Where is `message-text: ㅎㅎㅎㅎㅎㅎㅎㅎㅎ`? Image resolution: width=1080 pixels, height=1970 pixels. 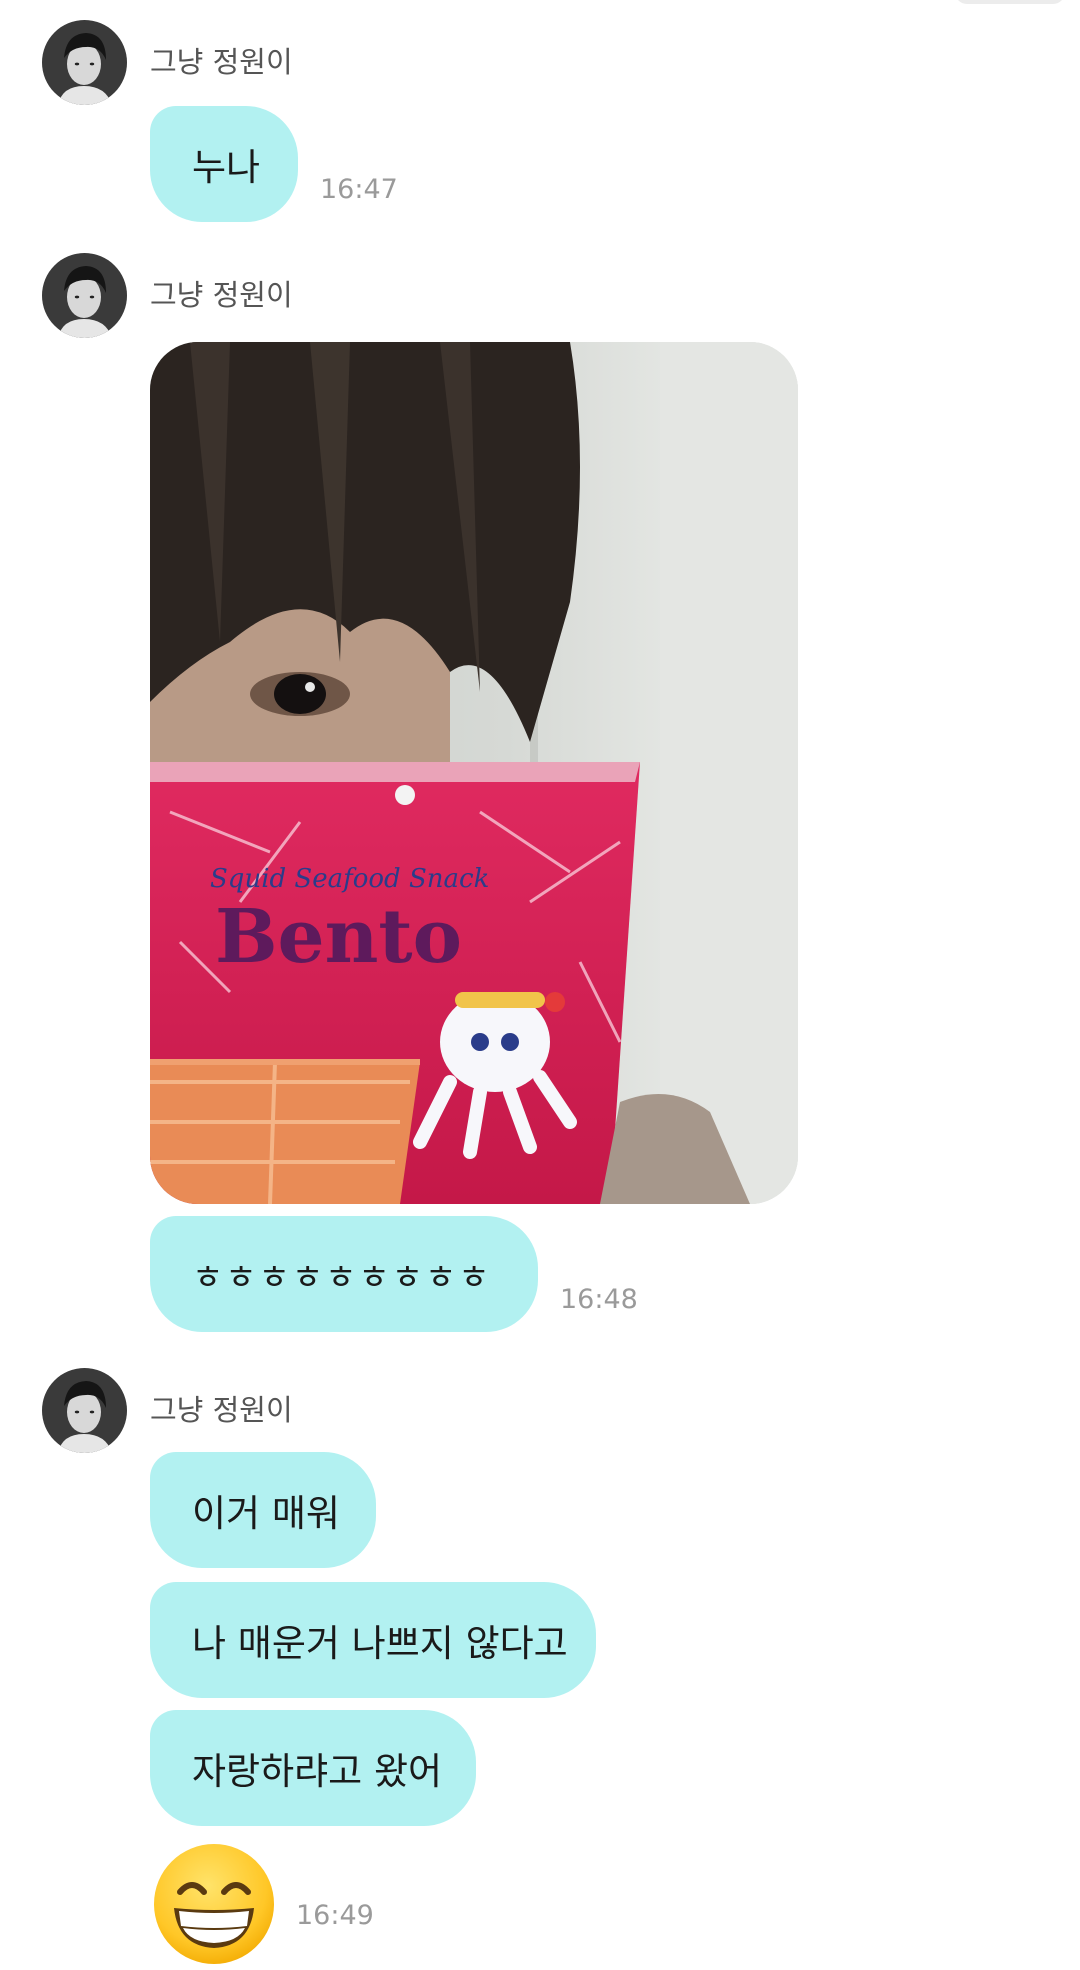 message-text: ㅎㅎㅎㅎㅎㅎㅎㅎㅎ is located at coordinates (342, 1277).